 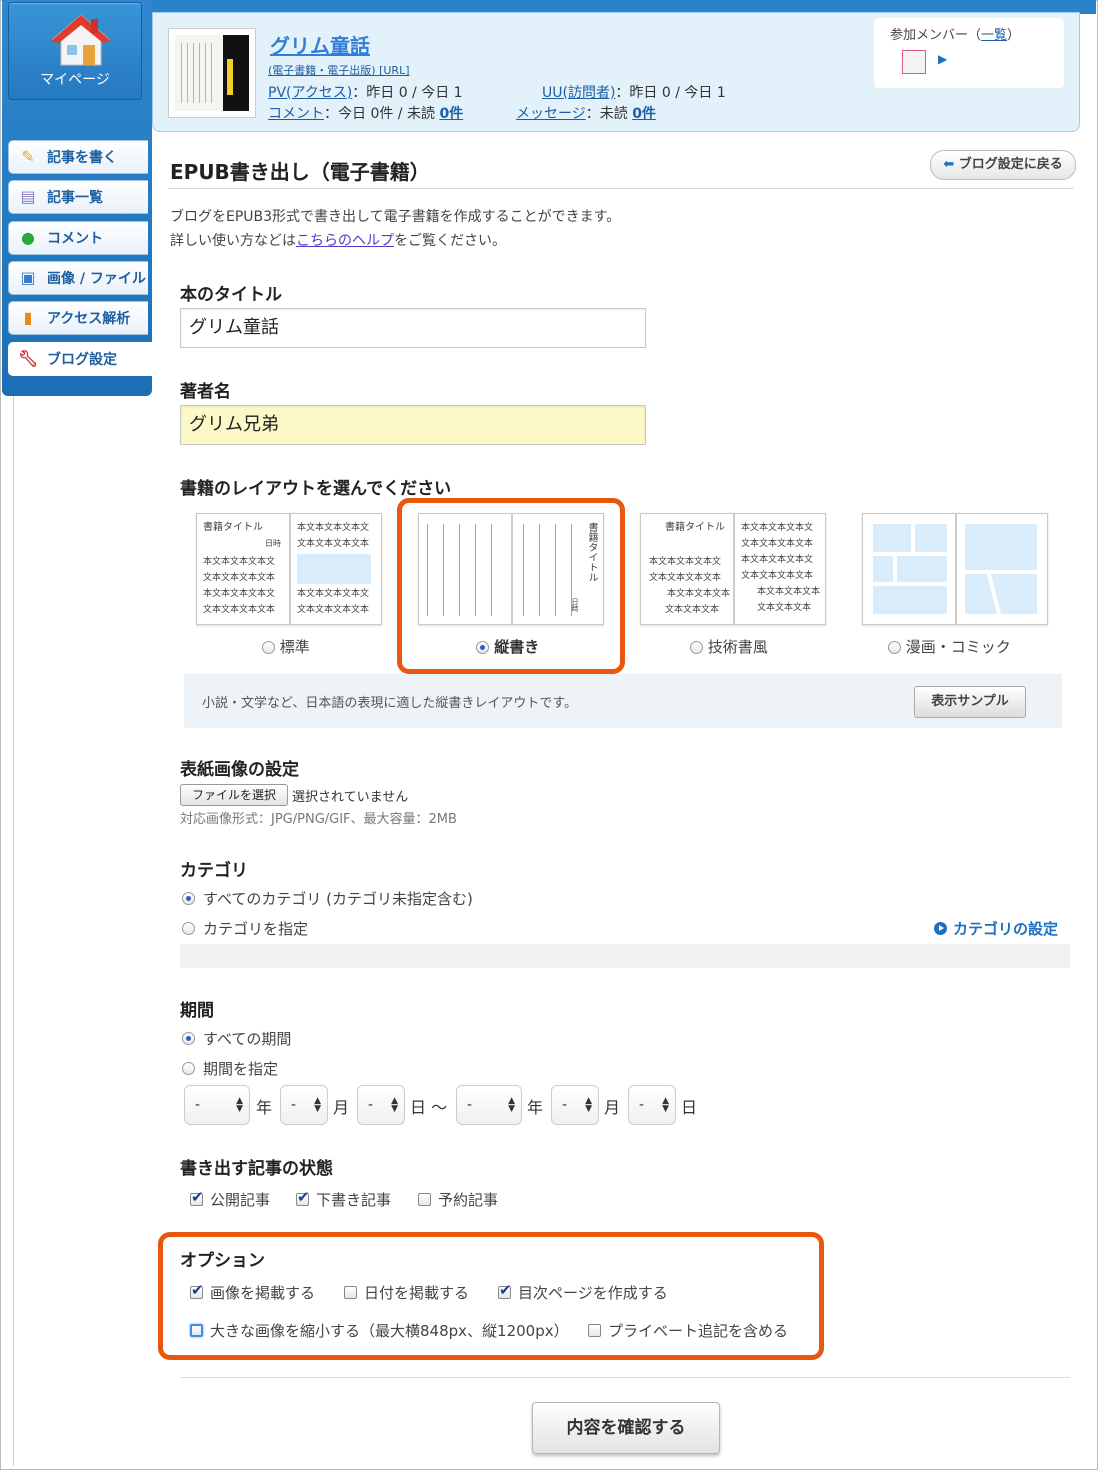 I want to click on wrench-icon: 🔧︎, so click(x=28, y=358).